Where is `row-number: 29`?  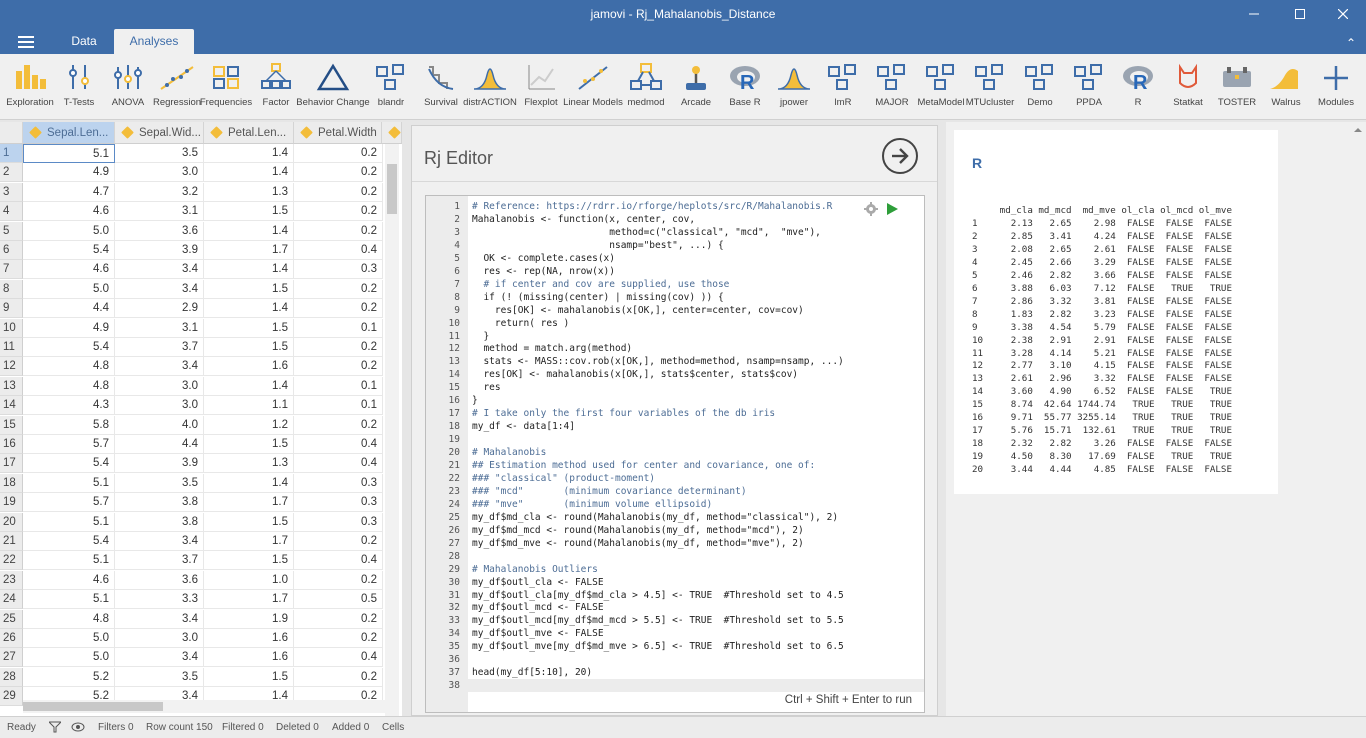
row-number: 29 is located at coordinates (11, 697).